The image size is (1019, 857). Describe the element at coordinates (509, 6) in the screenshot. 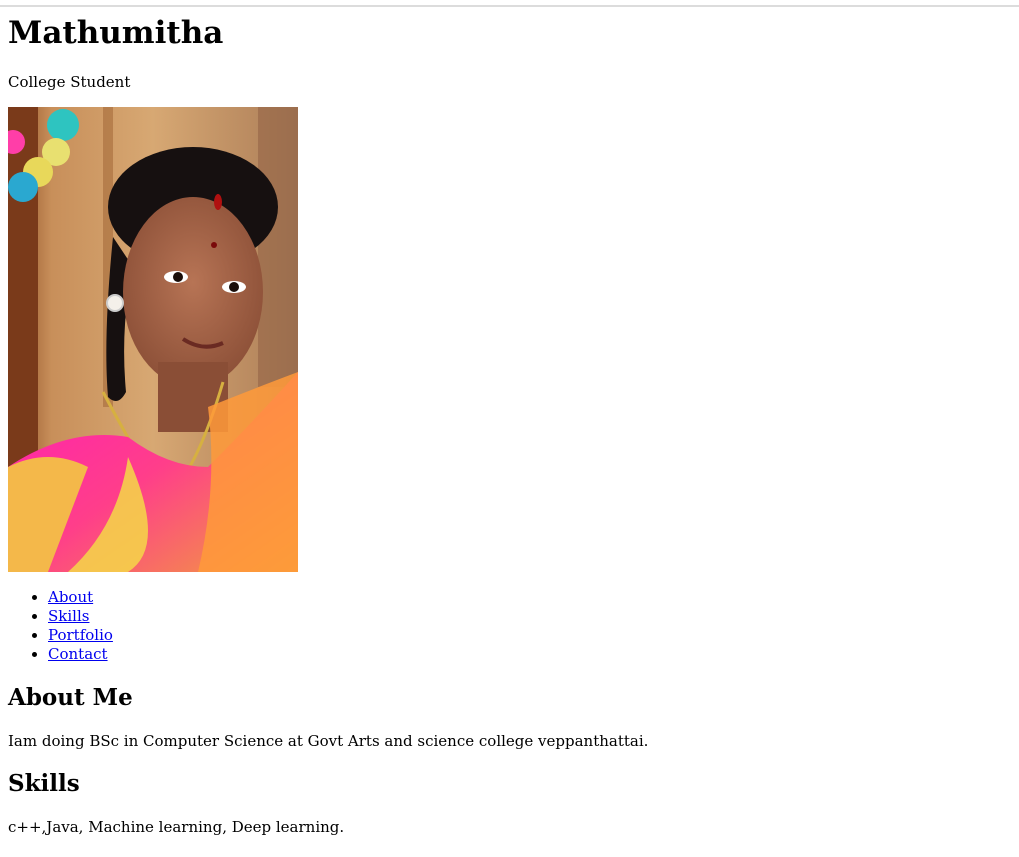

I see `top-border` at that location.